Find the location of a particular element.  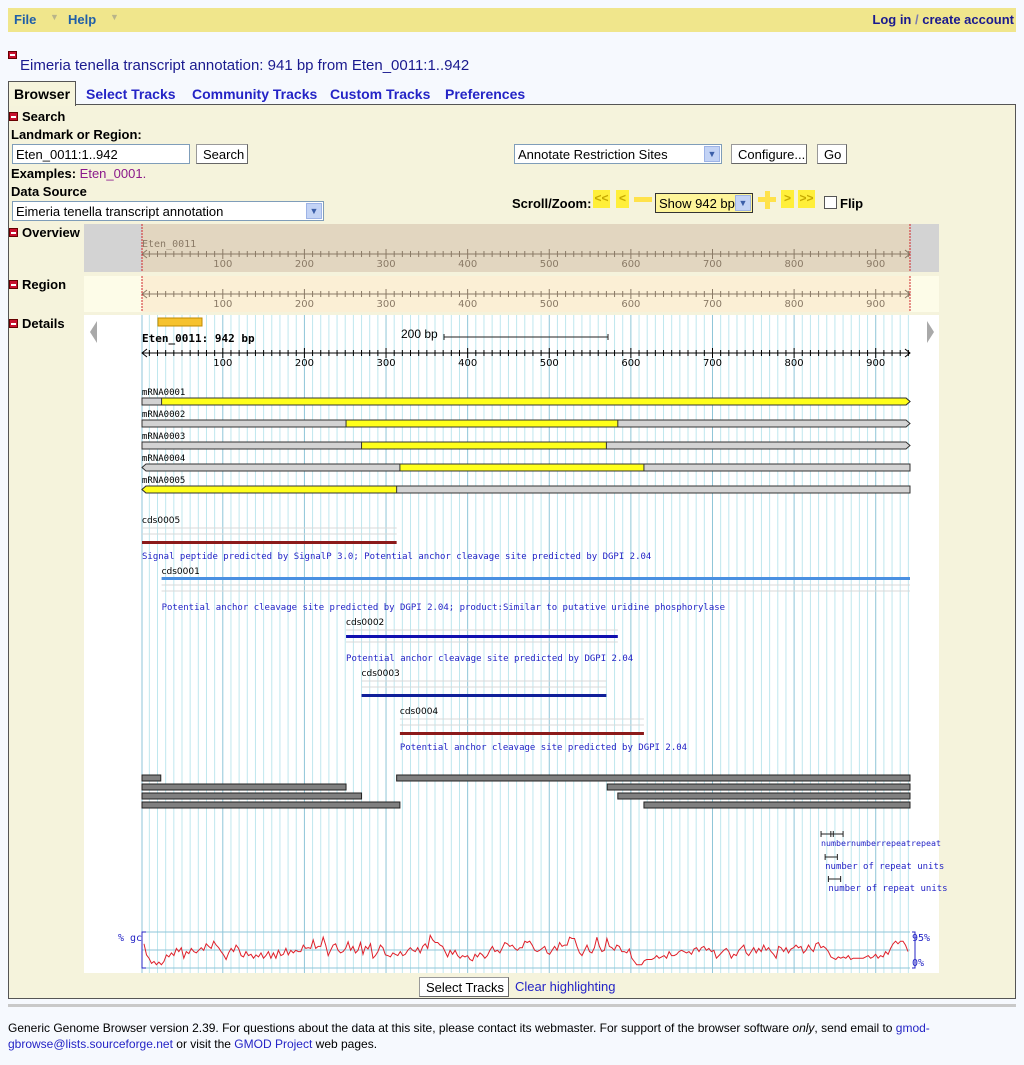

select-tracks-button: Select Tracks is located at coordinates (464, 987).